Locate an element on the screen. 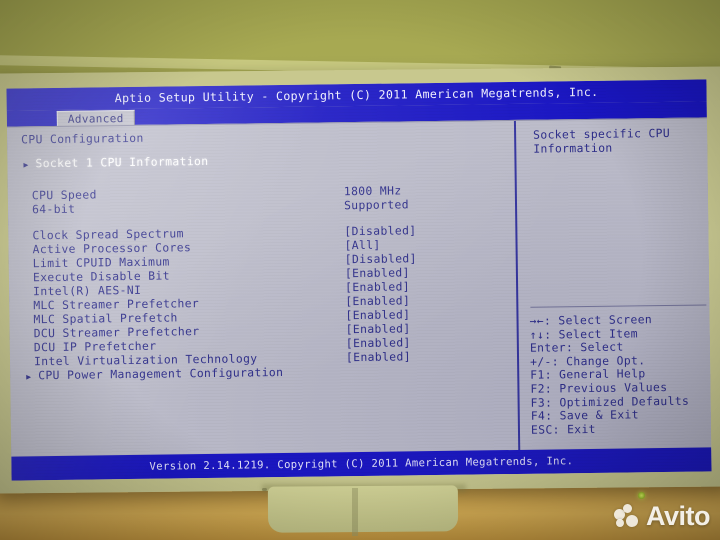 The width and height of the screenshot is (720, 540). key-description: : Save & Exit is located at coordinates (592, 415).